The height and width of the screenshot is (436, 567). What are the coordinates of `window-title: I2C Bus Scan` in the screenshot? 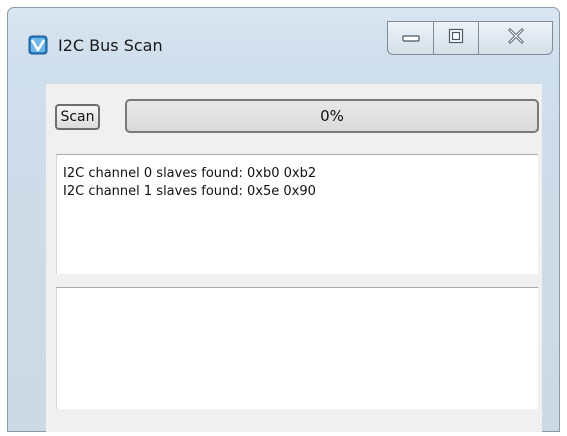 It's located at (110, 45).